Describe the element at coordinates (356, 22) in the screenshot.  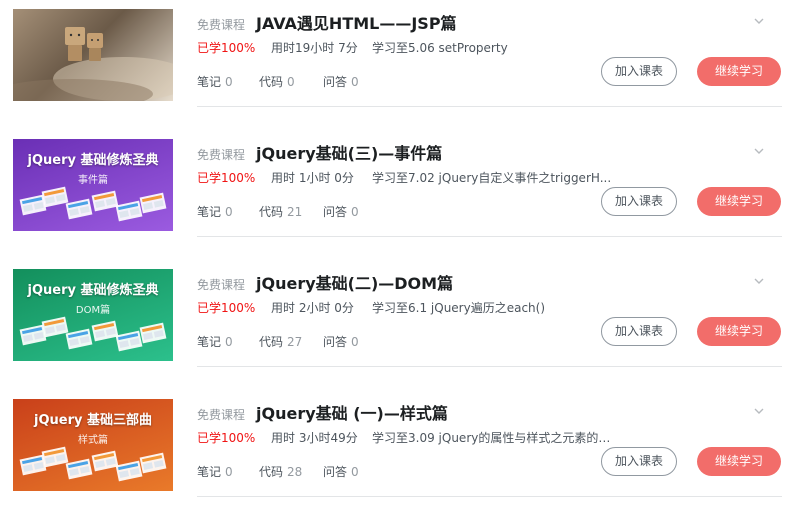
I see `course-title: JAVA遇见HTML——JSP篇` at that location.